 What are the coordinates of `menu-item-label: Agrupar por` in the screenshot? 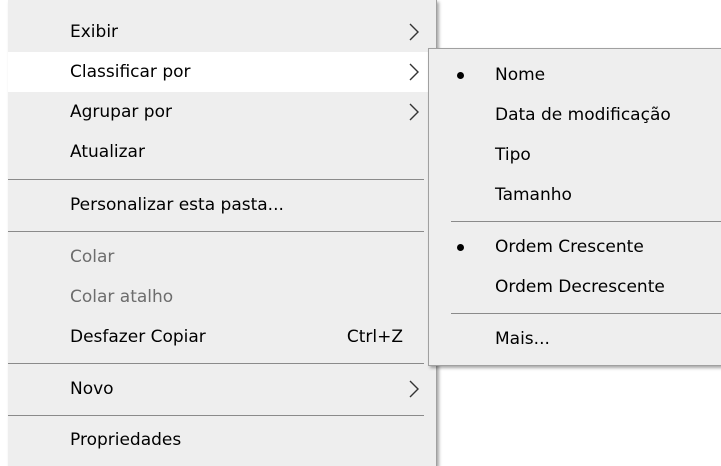 It's located at (121, 112).